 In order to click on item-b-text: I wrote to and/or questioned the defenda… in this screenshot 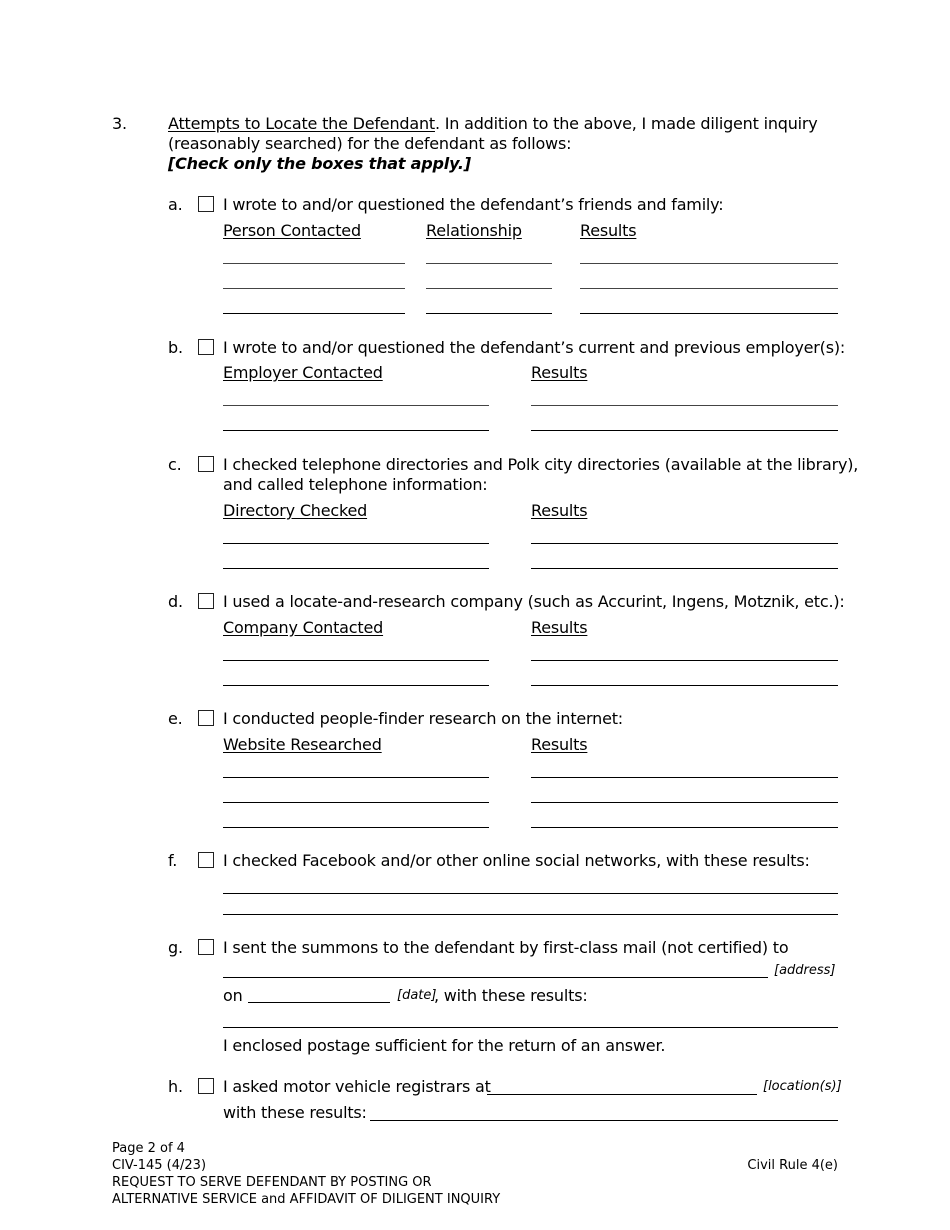, I will do `click(534, 347)`.